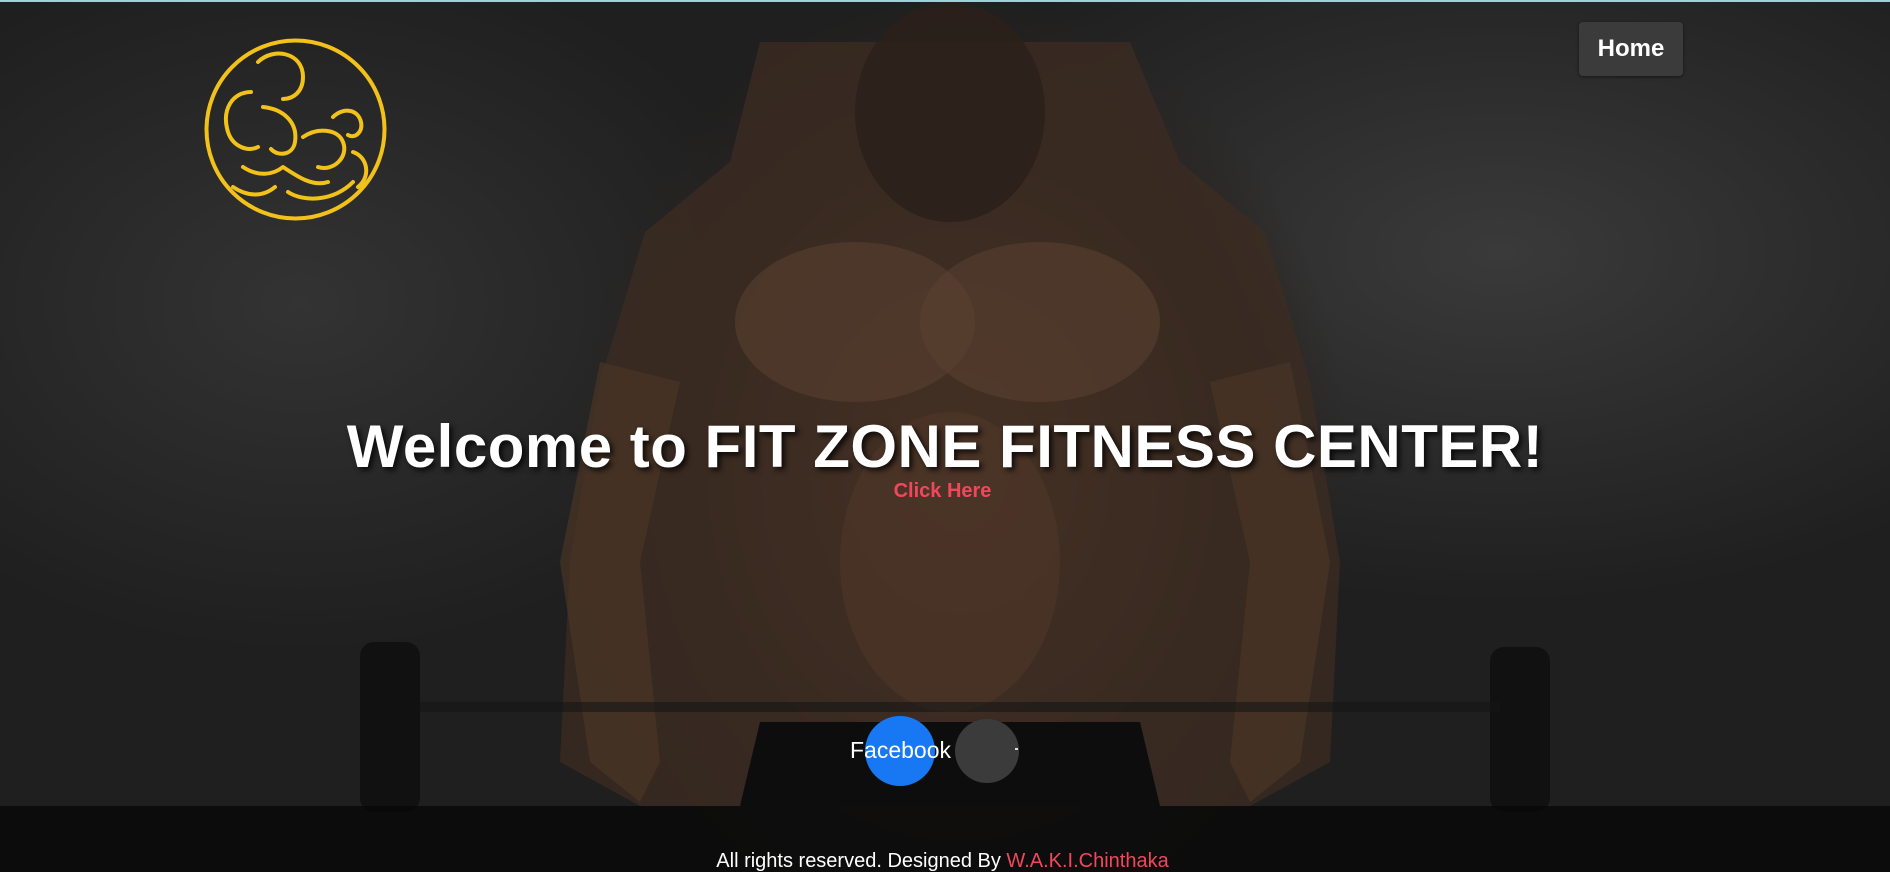  I want to click on social-icon, so click(987, 751).